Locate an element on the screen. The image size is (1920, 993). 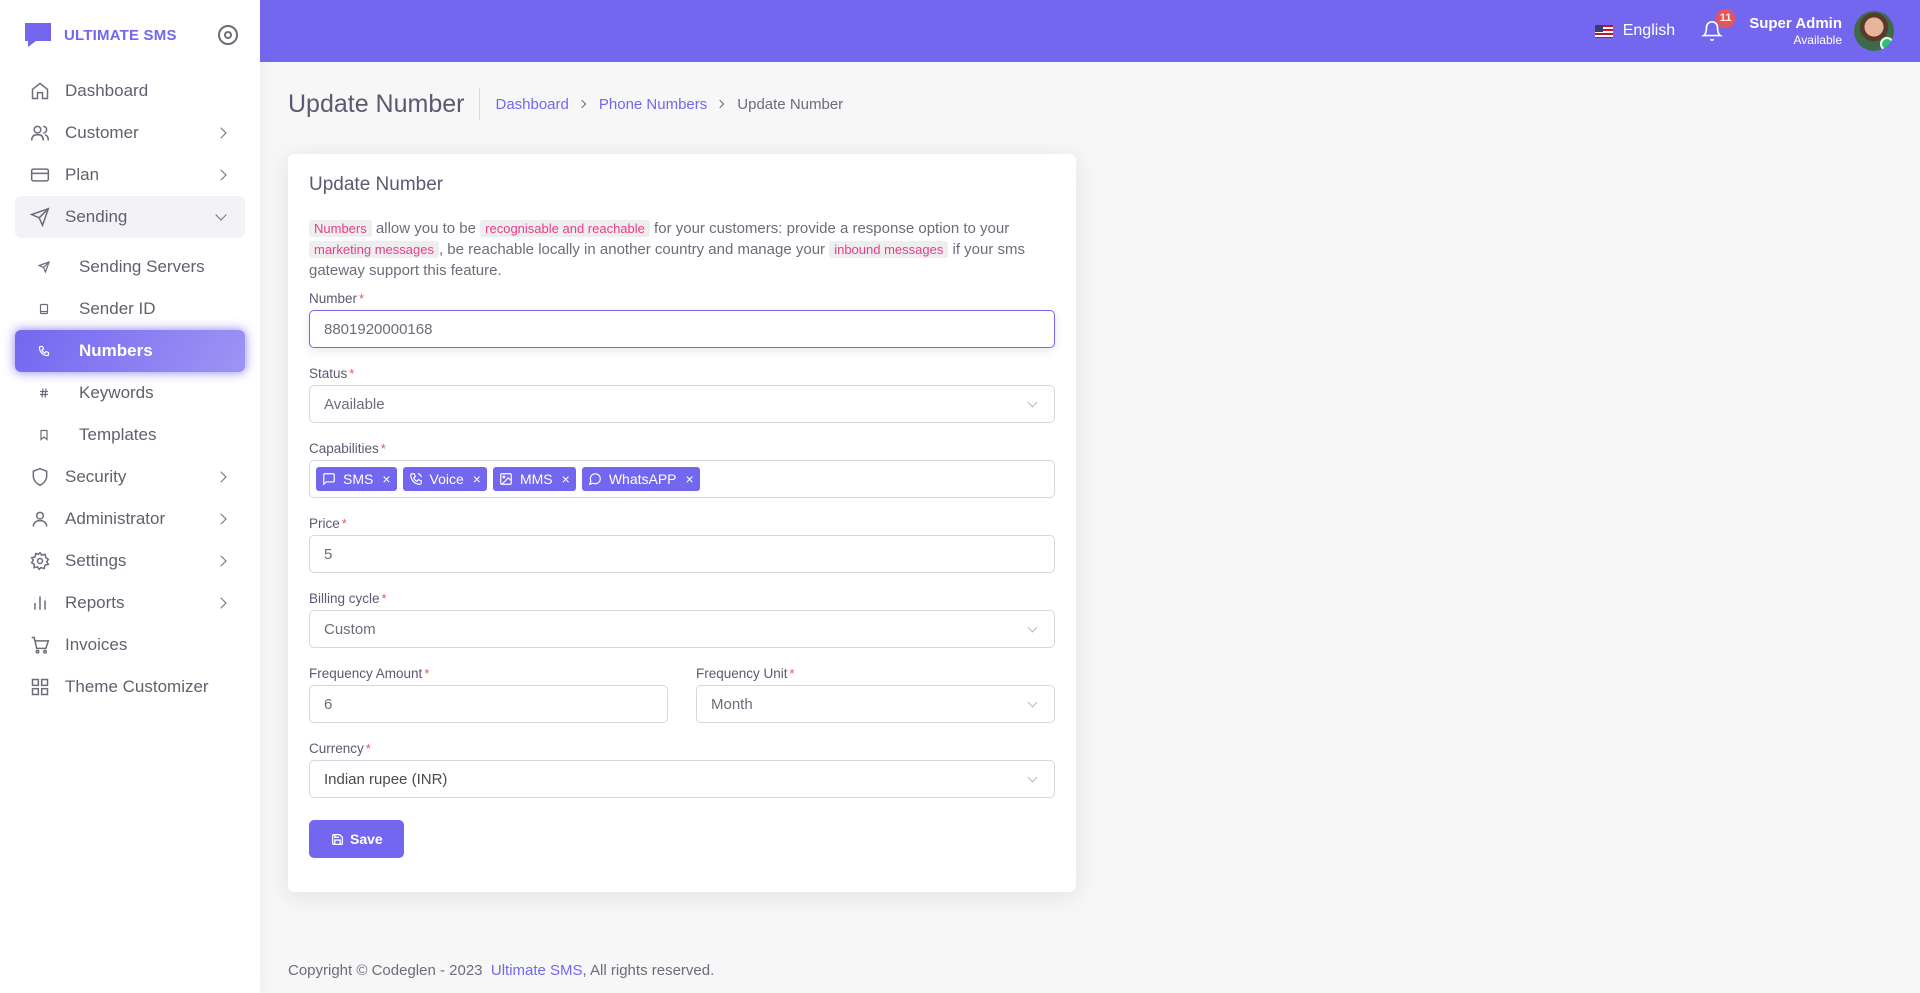
currency-value: Indian rupee (INR) is located at coordinates (386, 779).